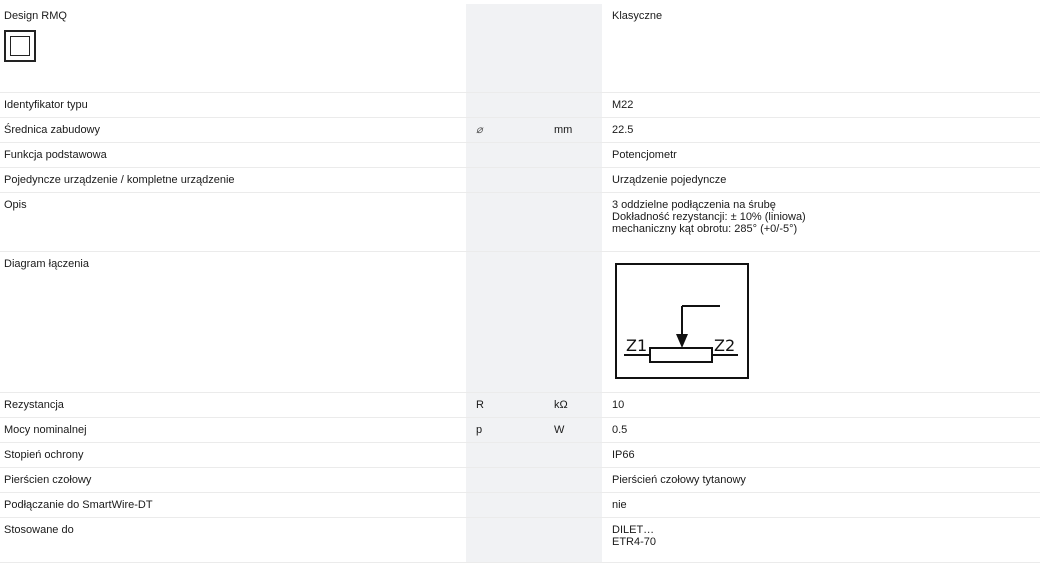 The width and height of the screenshot is (1040, 581). I want to click on terminal-label-z1: Z1, so click(636, 345).